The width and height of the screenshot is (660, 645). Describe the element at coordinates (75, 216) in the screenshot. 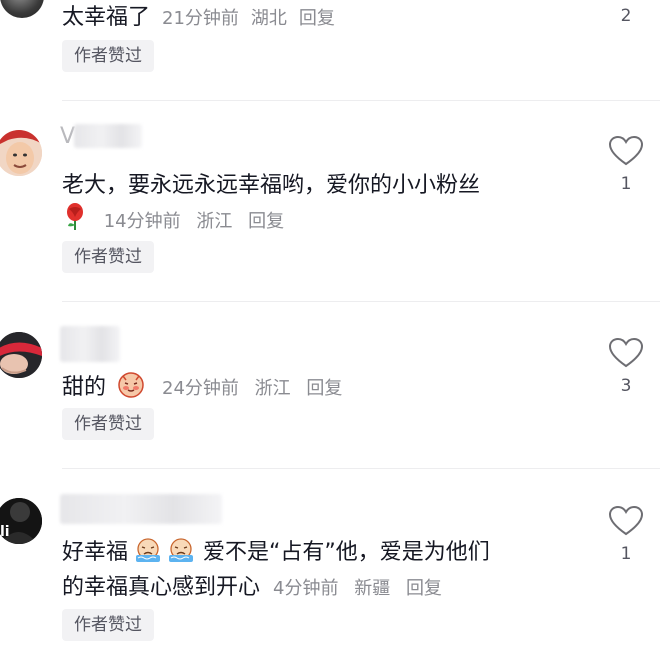

I see `rose-emoji` at that location.